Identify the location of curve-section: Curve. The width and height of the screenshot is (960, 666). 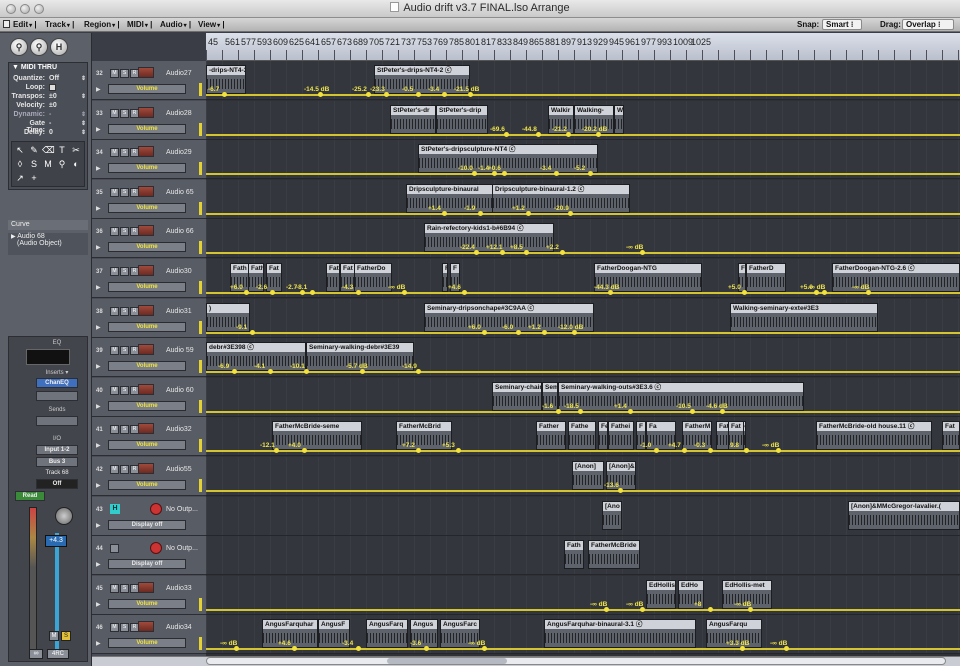
(48, 225).